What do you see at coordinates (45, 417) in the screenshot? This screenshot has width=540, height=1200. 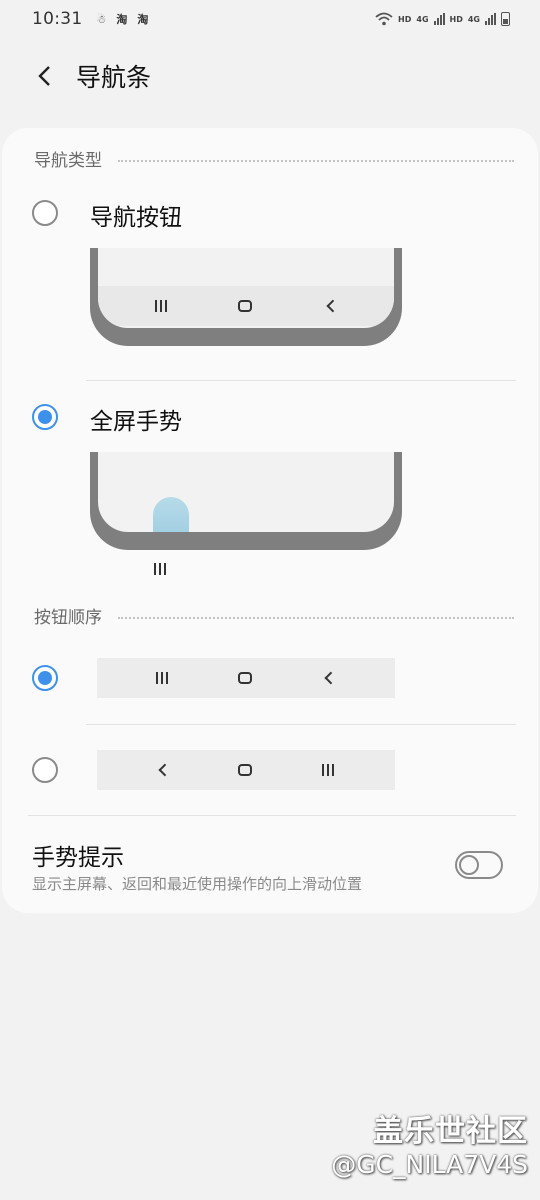 I see `radio-fullscreen-gestures` at bounding box center [45, 417].